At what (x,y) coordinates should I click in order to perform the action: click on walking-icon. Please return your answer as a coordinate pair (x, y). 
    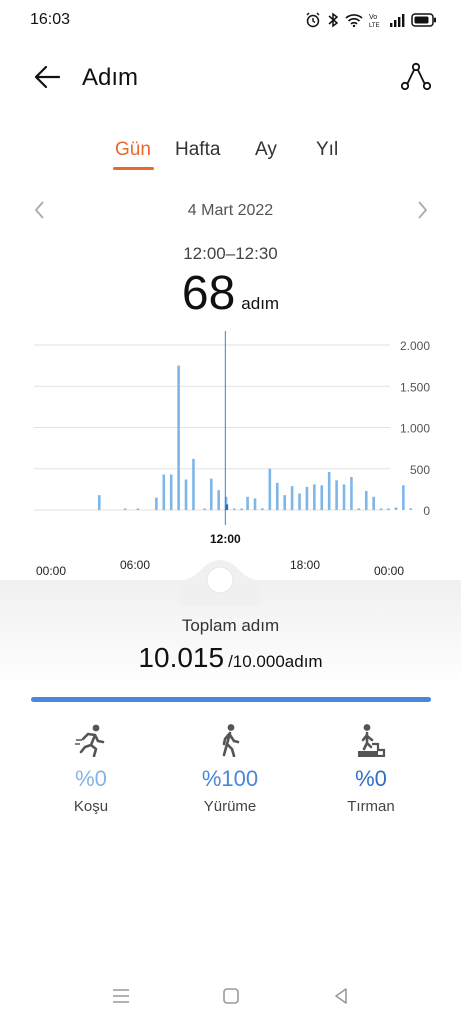
    Looking at the image, I should click on (230, 740).